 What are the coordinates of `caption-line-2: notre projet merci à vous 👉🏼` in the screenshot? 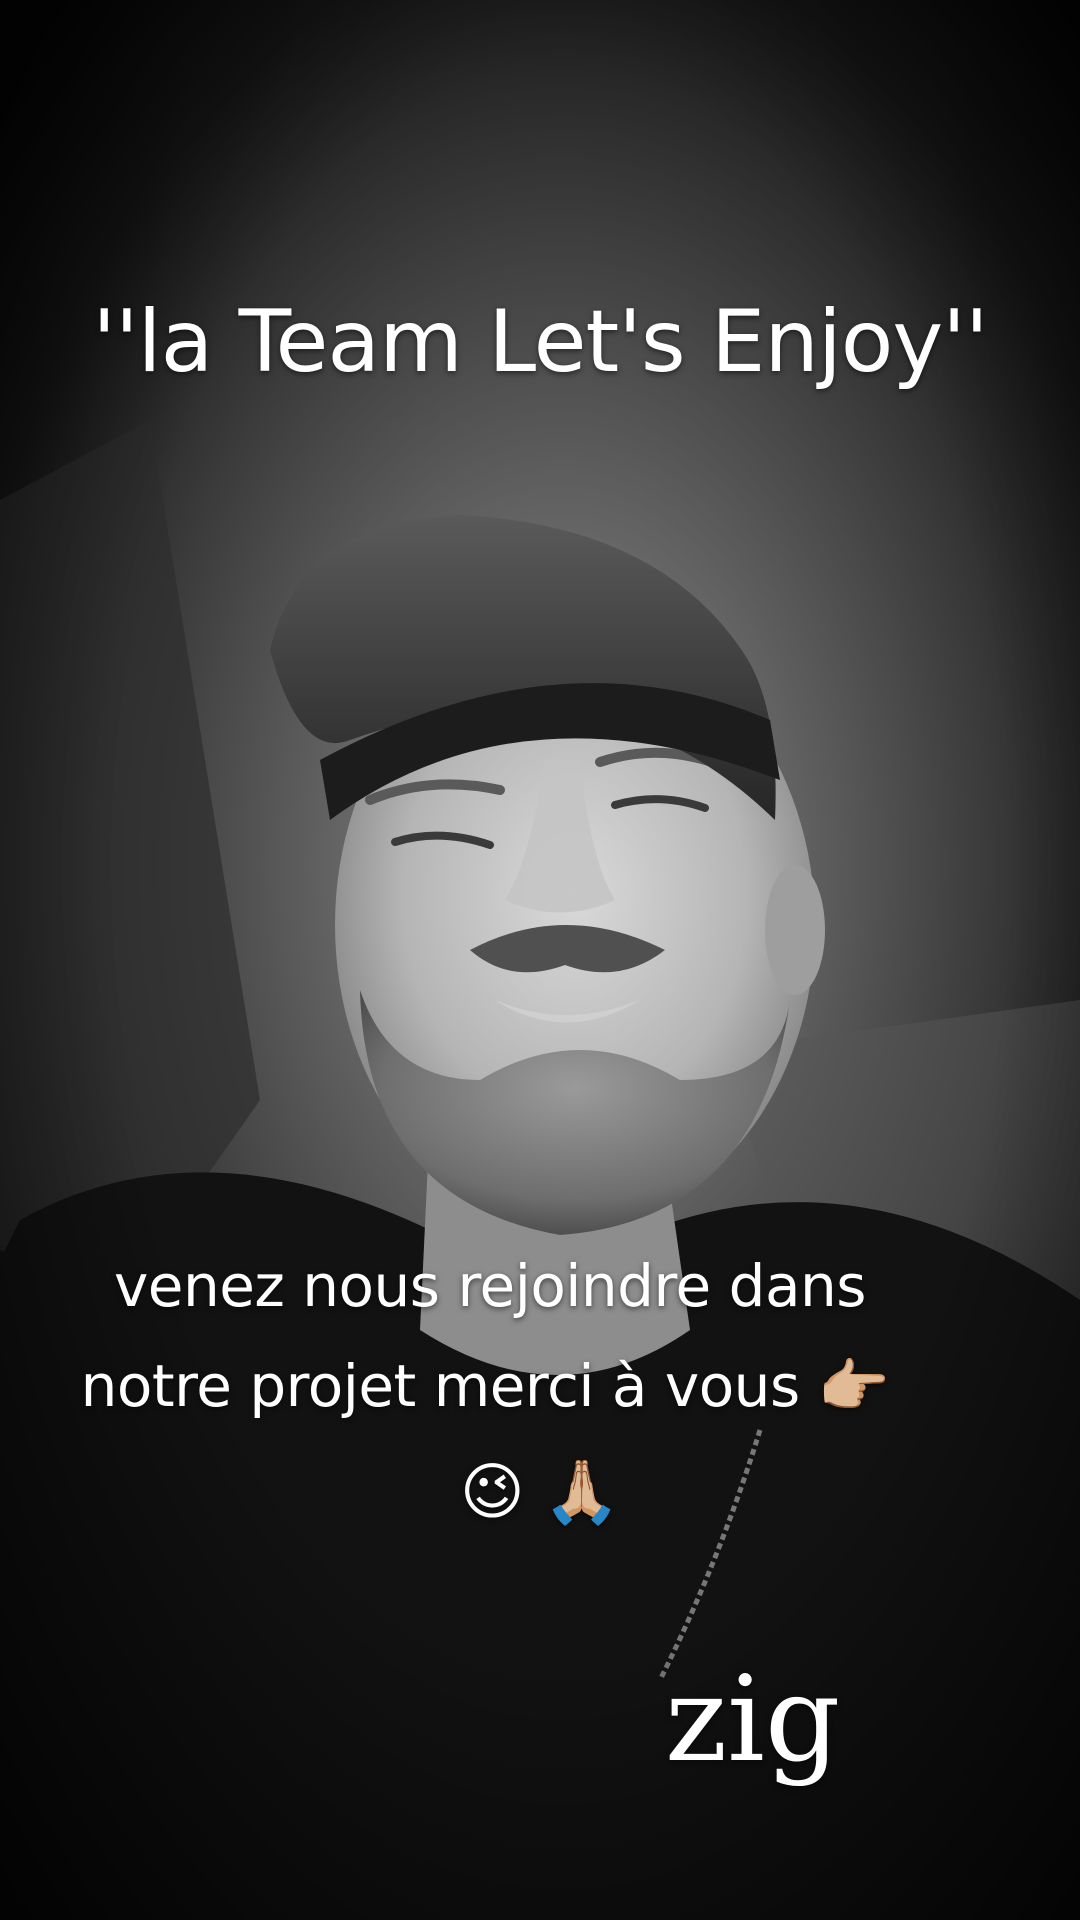 It's located at (512, 1386).